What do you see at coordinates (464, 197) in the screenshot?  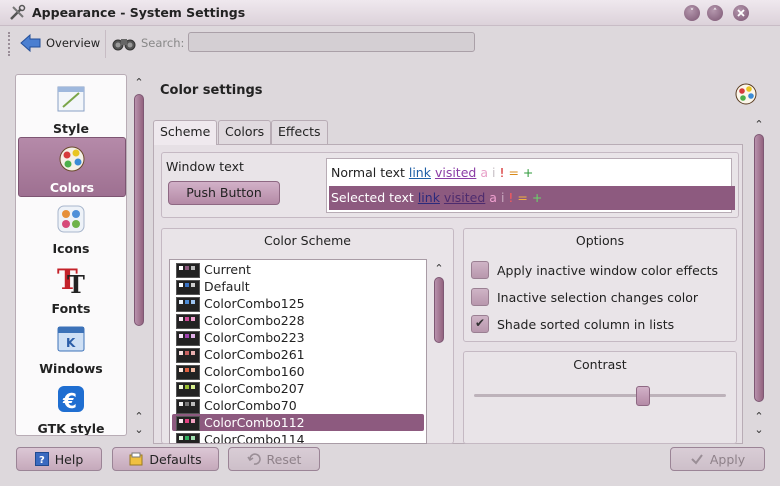 I see `selected-visited-sample: visited` at bounding box center [464, 197].